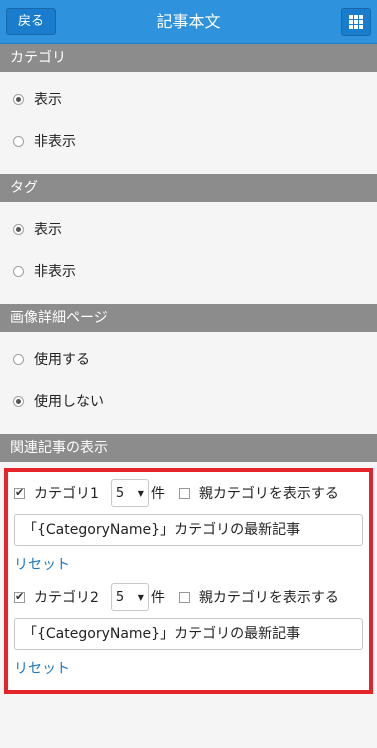 Image resolution: width=377 pixels, height=748 pixels. I want to click on category-label: カテゴリ2, so click(66, 598).